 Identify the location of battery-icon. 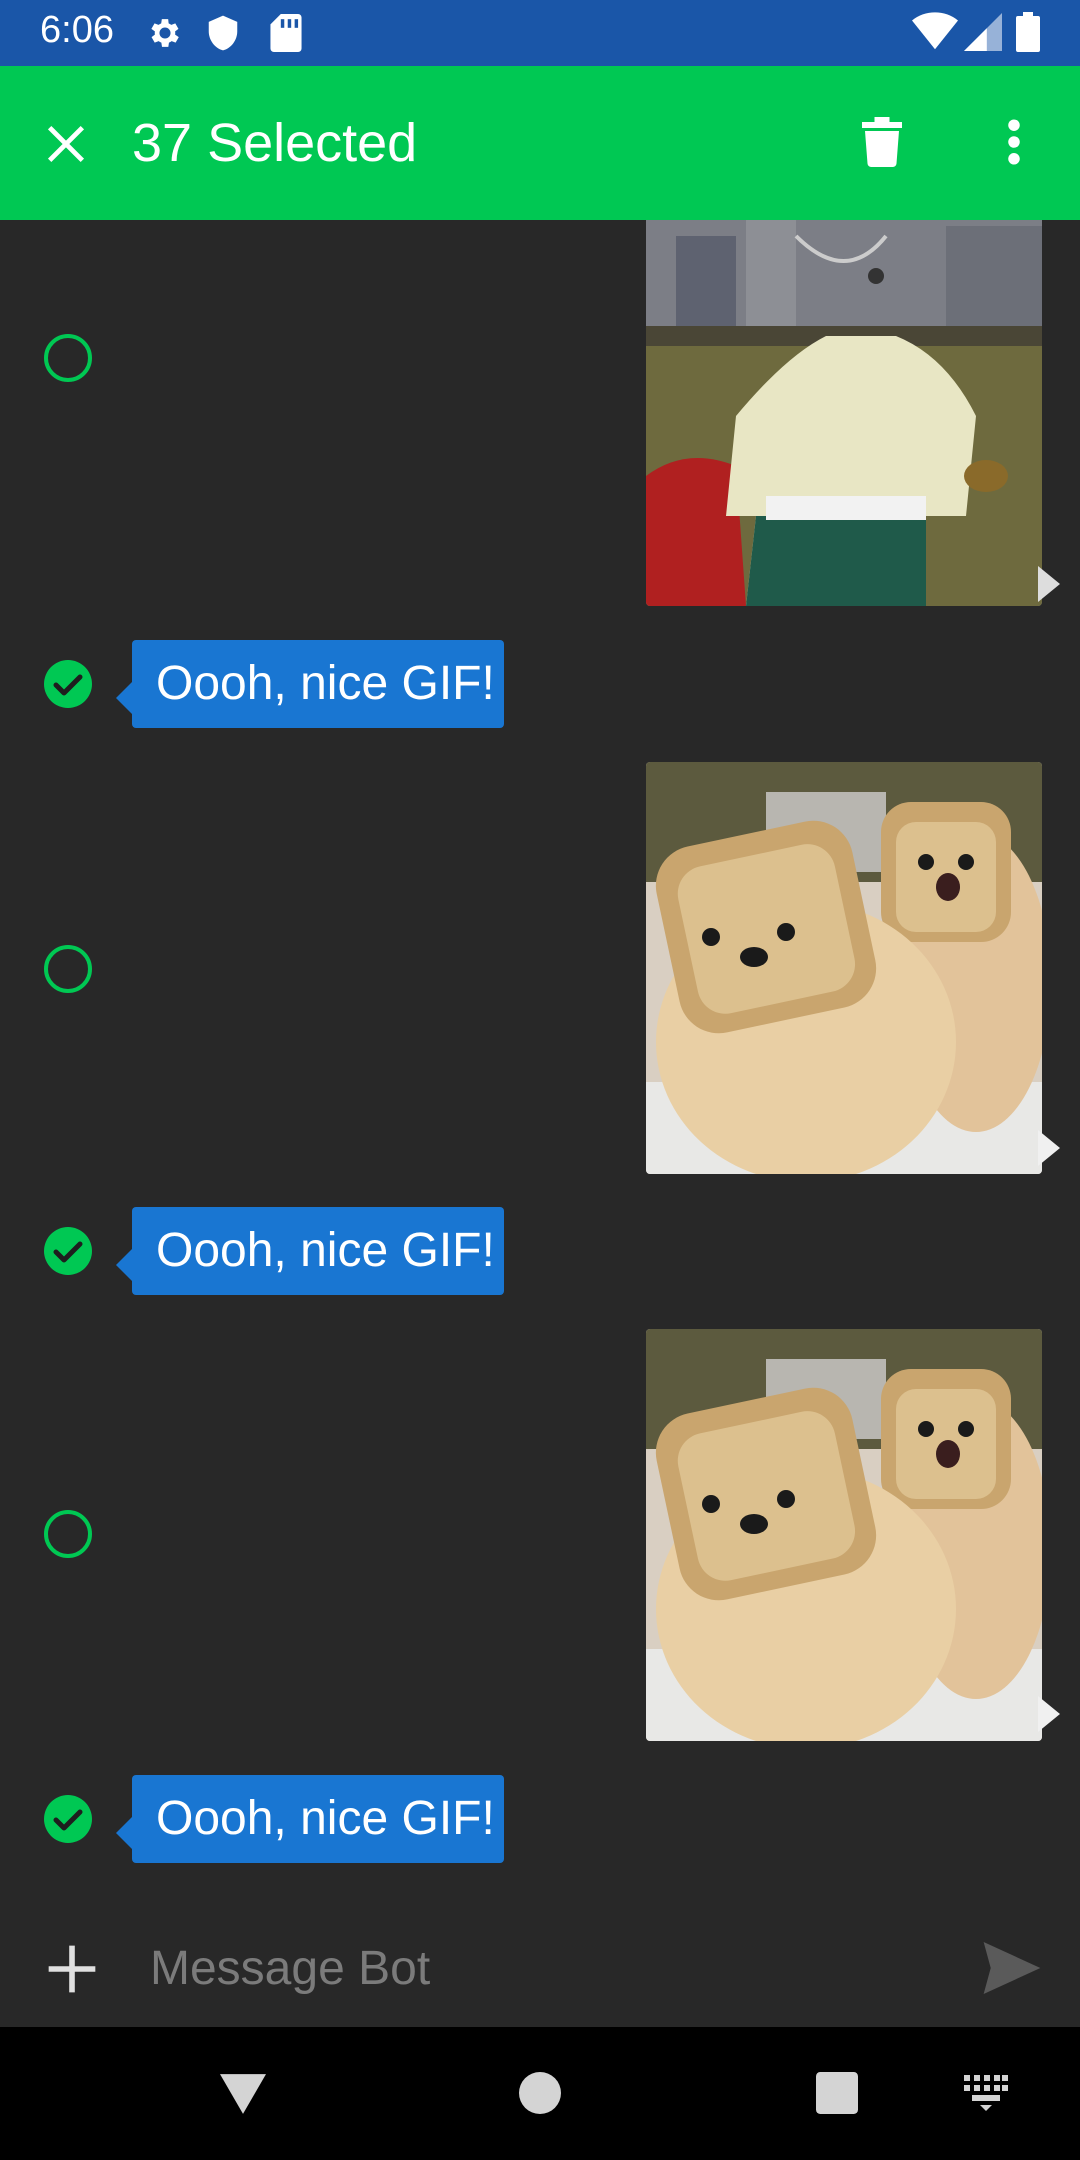
(1028, 34).